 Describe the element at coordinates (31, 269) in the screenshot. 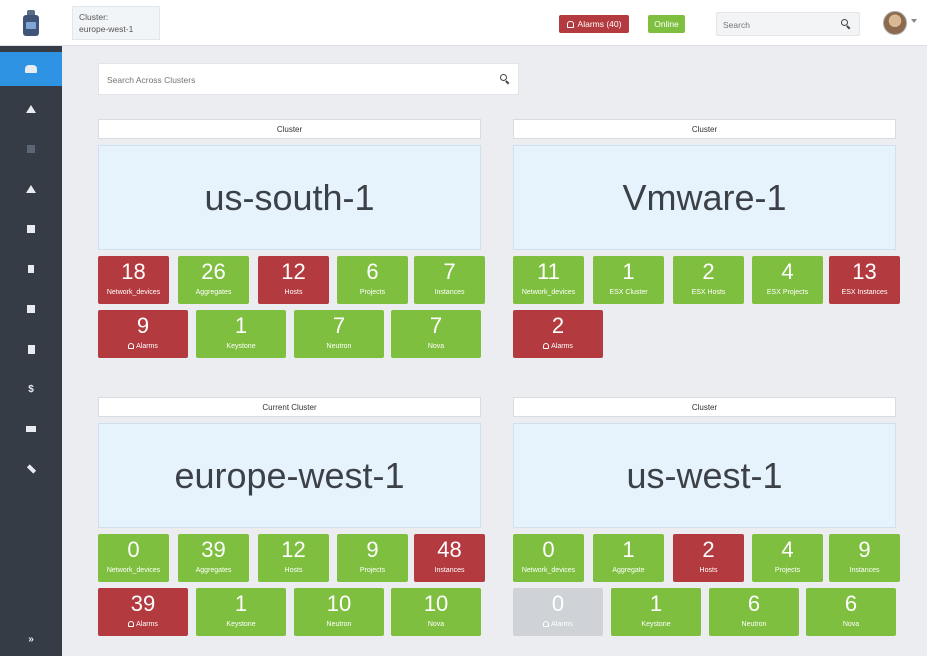

I see `sidebar-item-charts` at that location.